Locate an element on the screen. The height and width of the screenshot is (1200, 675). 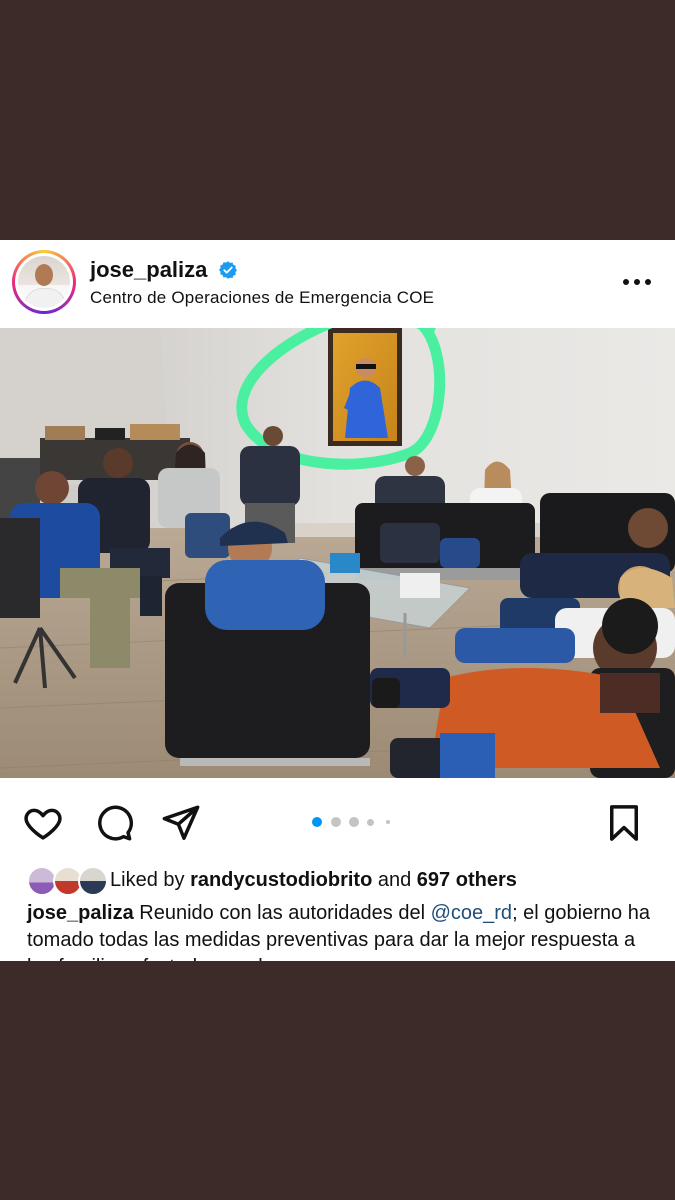
share-icon is located at coordinates (181, 823).